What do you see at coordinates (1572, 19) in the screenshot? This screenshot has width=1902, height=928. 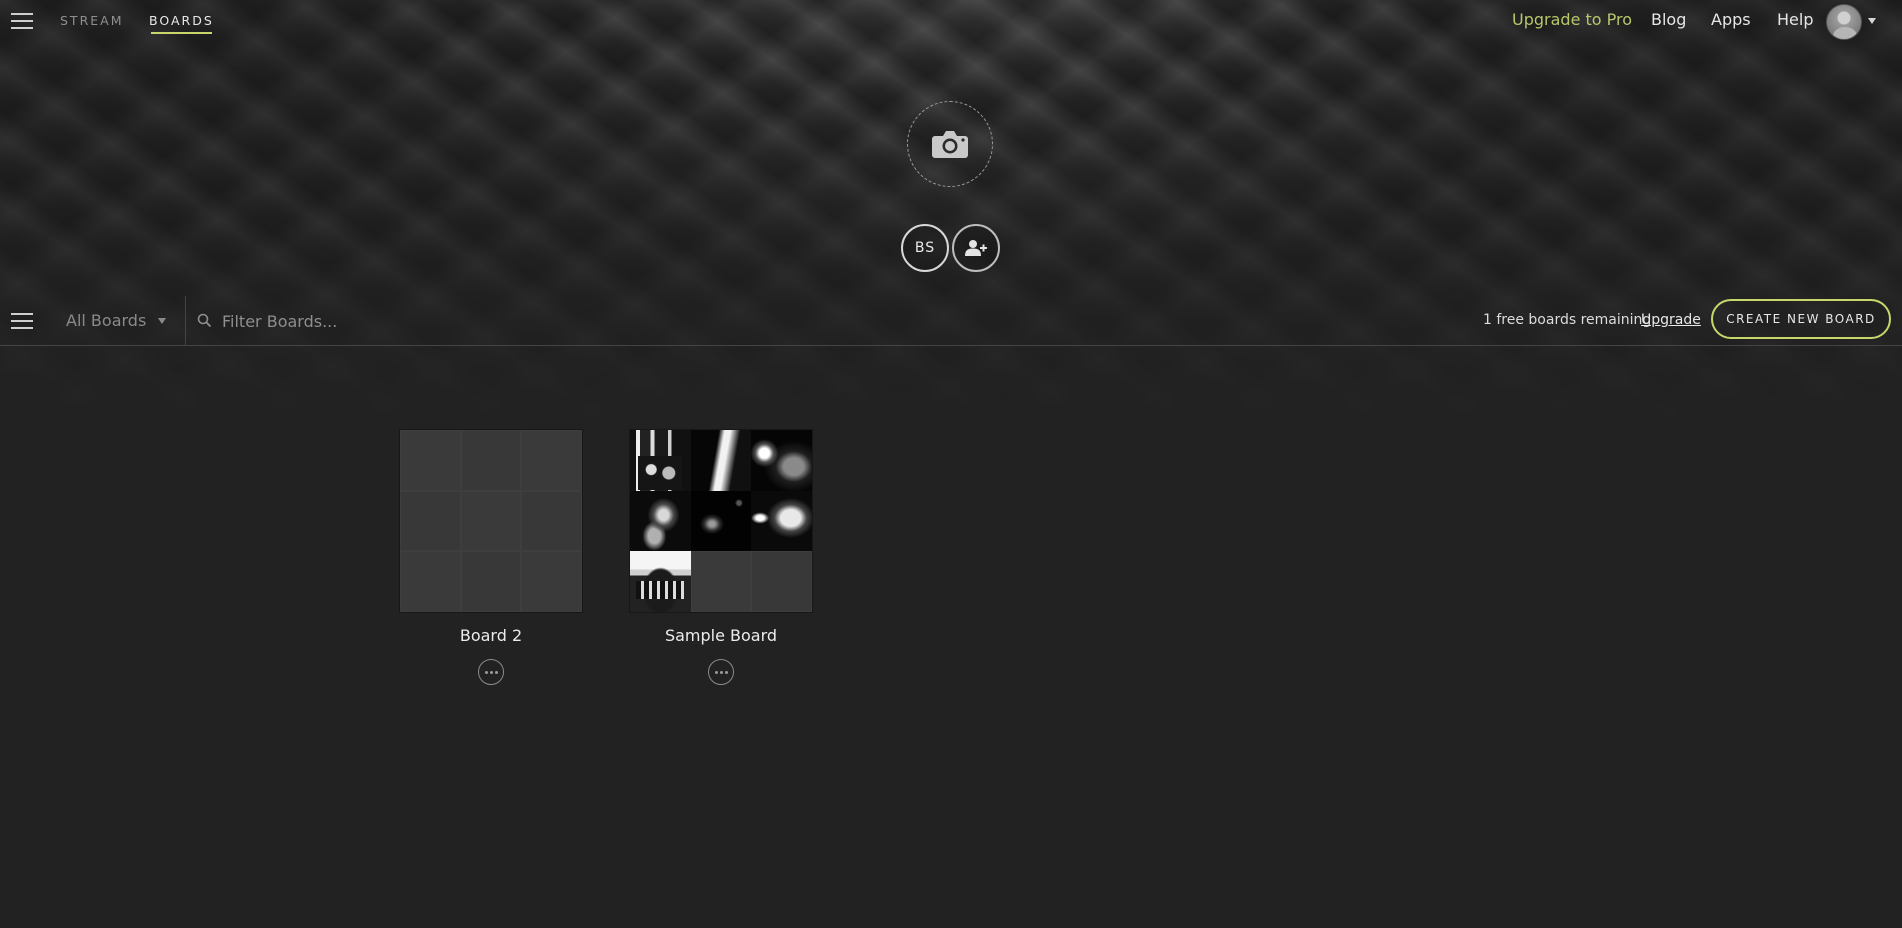 I see `upgrade-to-pro-link: Upgrade to Pro` at bounding box center [1572, 19].